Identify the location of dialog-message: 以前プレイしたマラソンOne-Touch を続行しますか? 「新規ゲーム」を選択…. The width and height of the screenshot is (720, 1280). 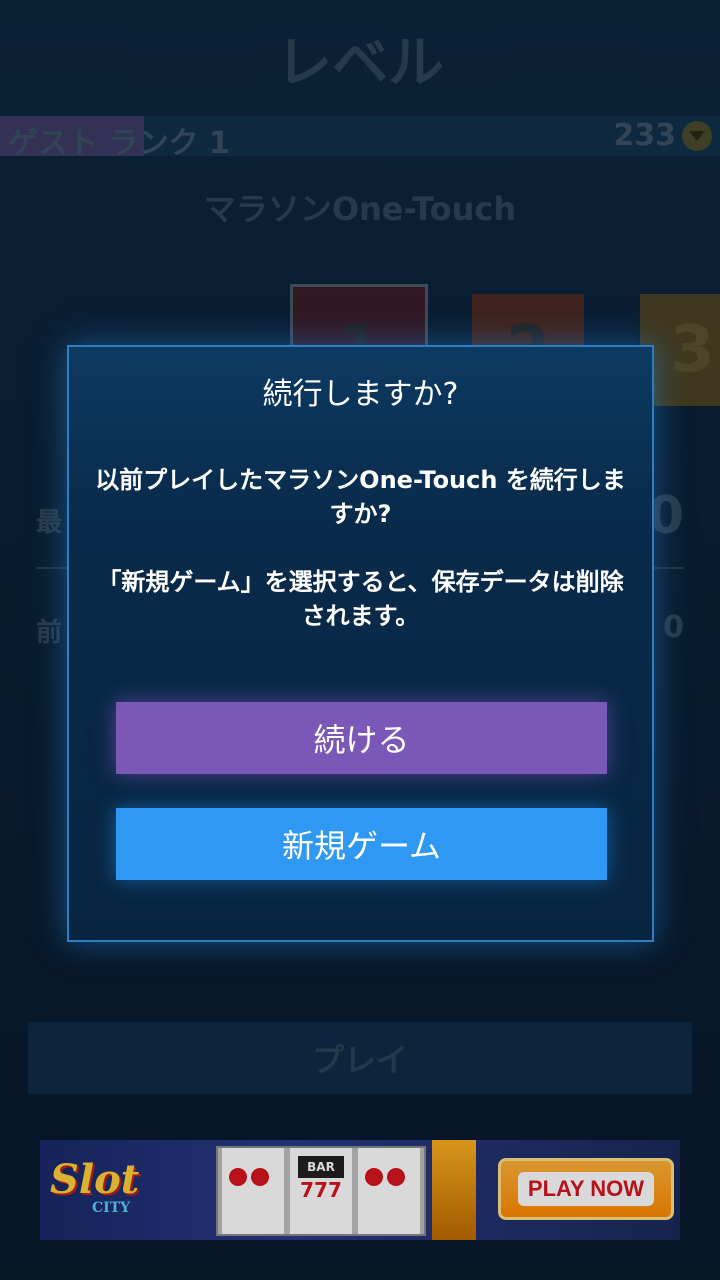
(360, 565).